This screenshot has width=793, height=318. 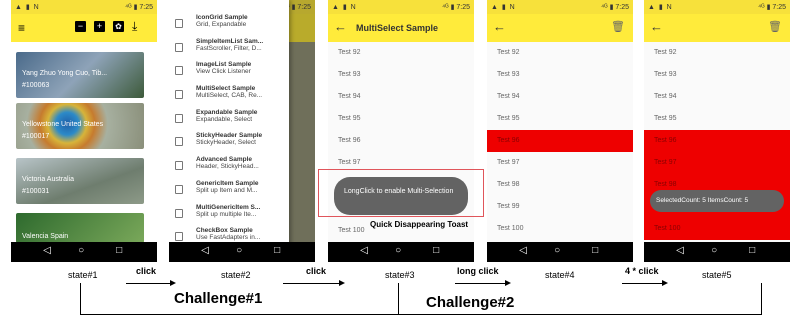 What do you see at coordinates (642, 271) in the screenshot?
I see `arrow-label: 4 * click` at bounding box center [642, 271].